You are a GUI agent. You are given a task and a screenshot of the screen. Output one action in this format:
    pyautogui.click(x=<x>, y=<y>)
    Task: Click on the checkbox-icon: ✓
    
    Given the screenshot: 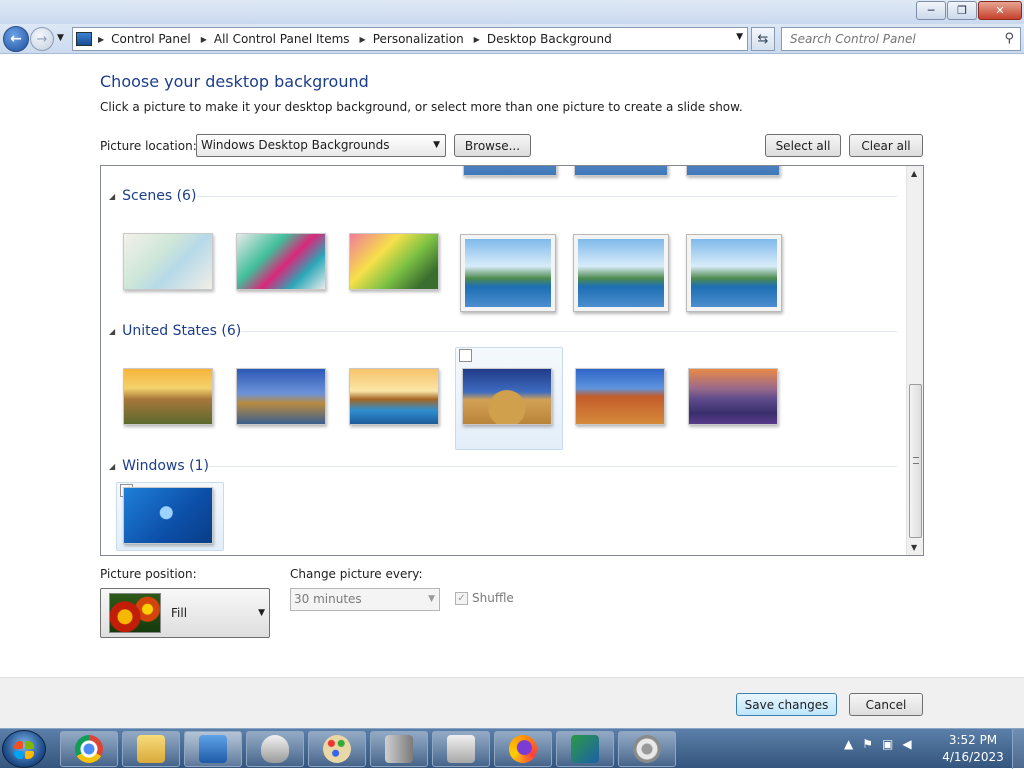 What is the action you would take?
    pyautogui.click(x=461, y=598)
    